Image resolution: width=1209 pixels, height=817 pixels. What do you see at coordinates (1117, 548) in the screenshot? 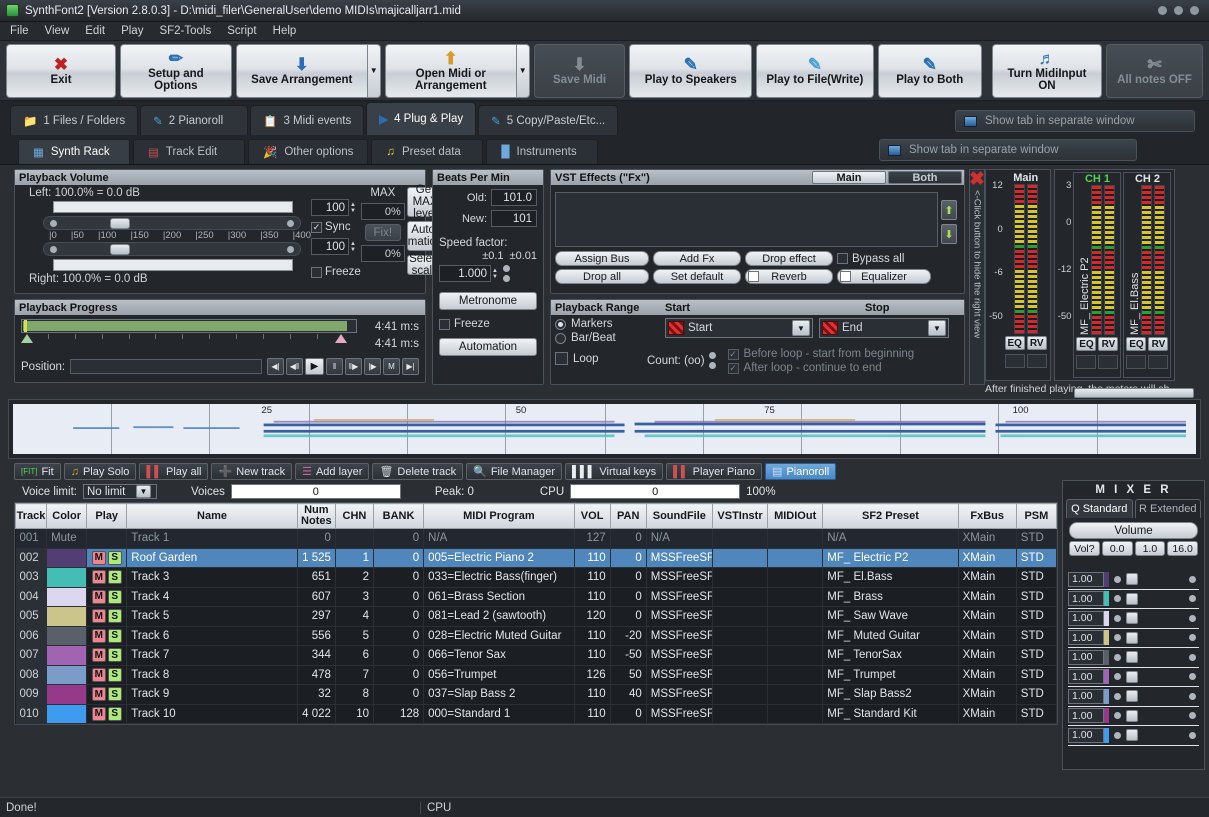
I see `mixer-vol-0-button: 0.0` at bounding box center [1117, 548].